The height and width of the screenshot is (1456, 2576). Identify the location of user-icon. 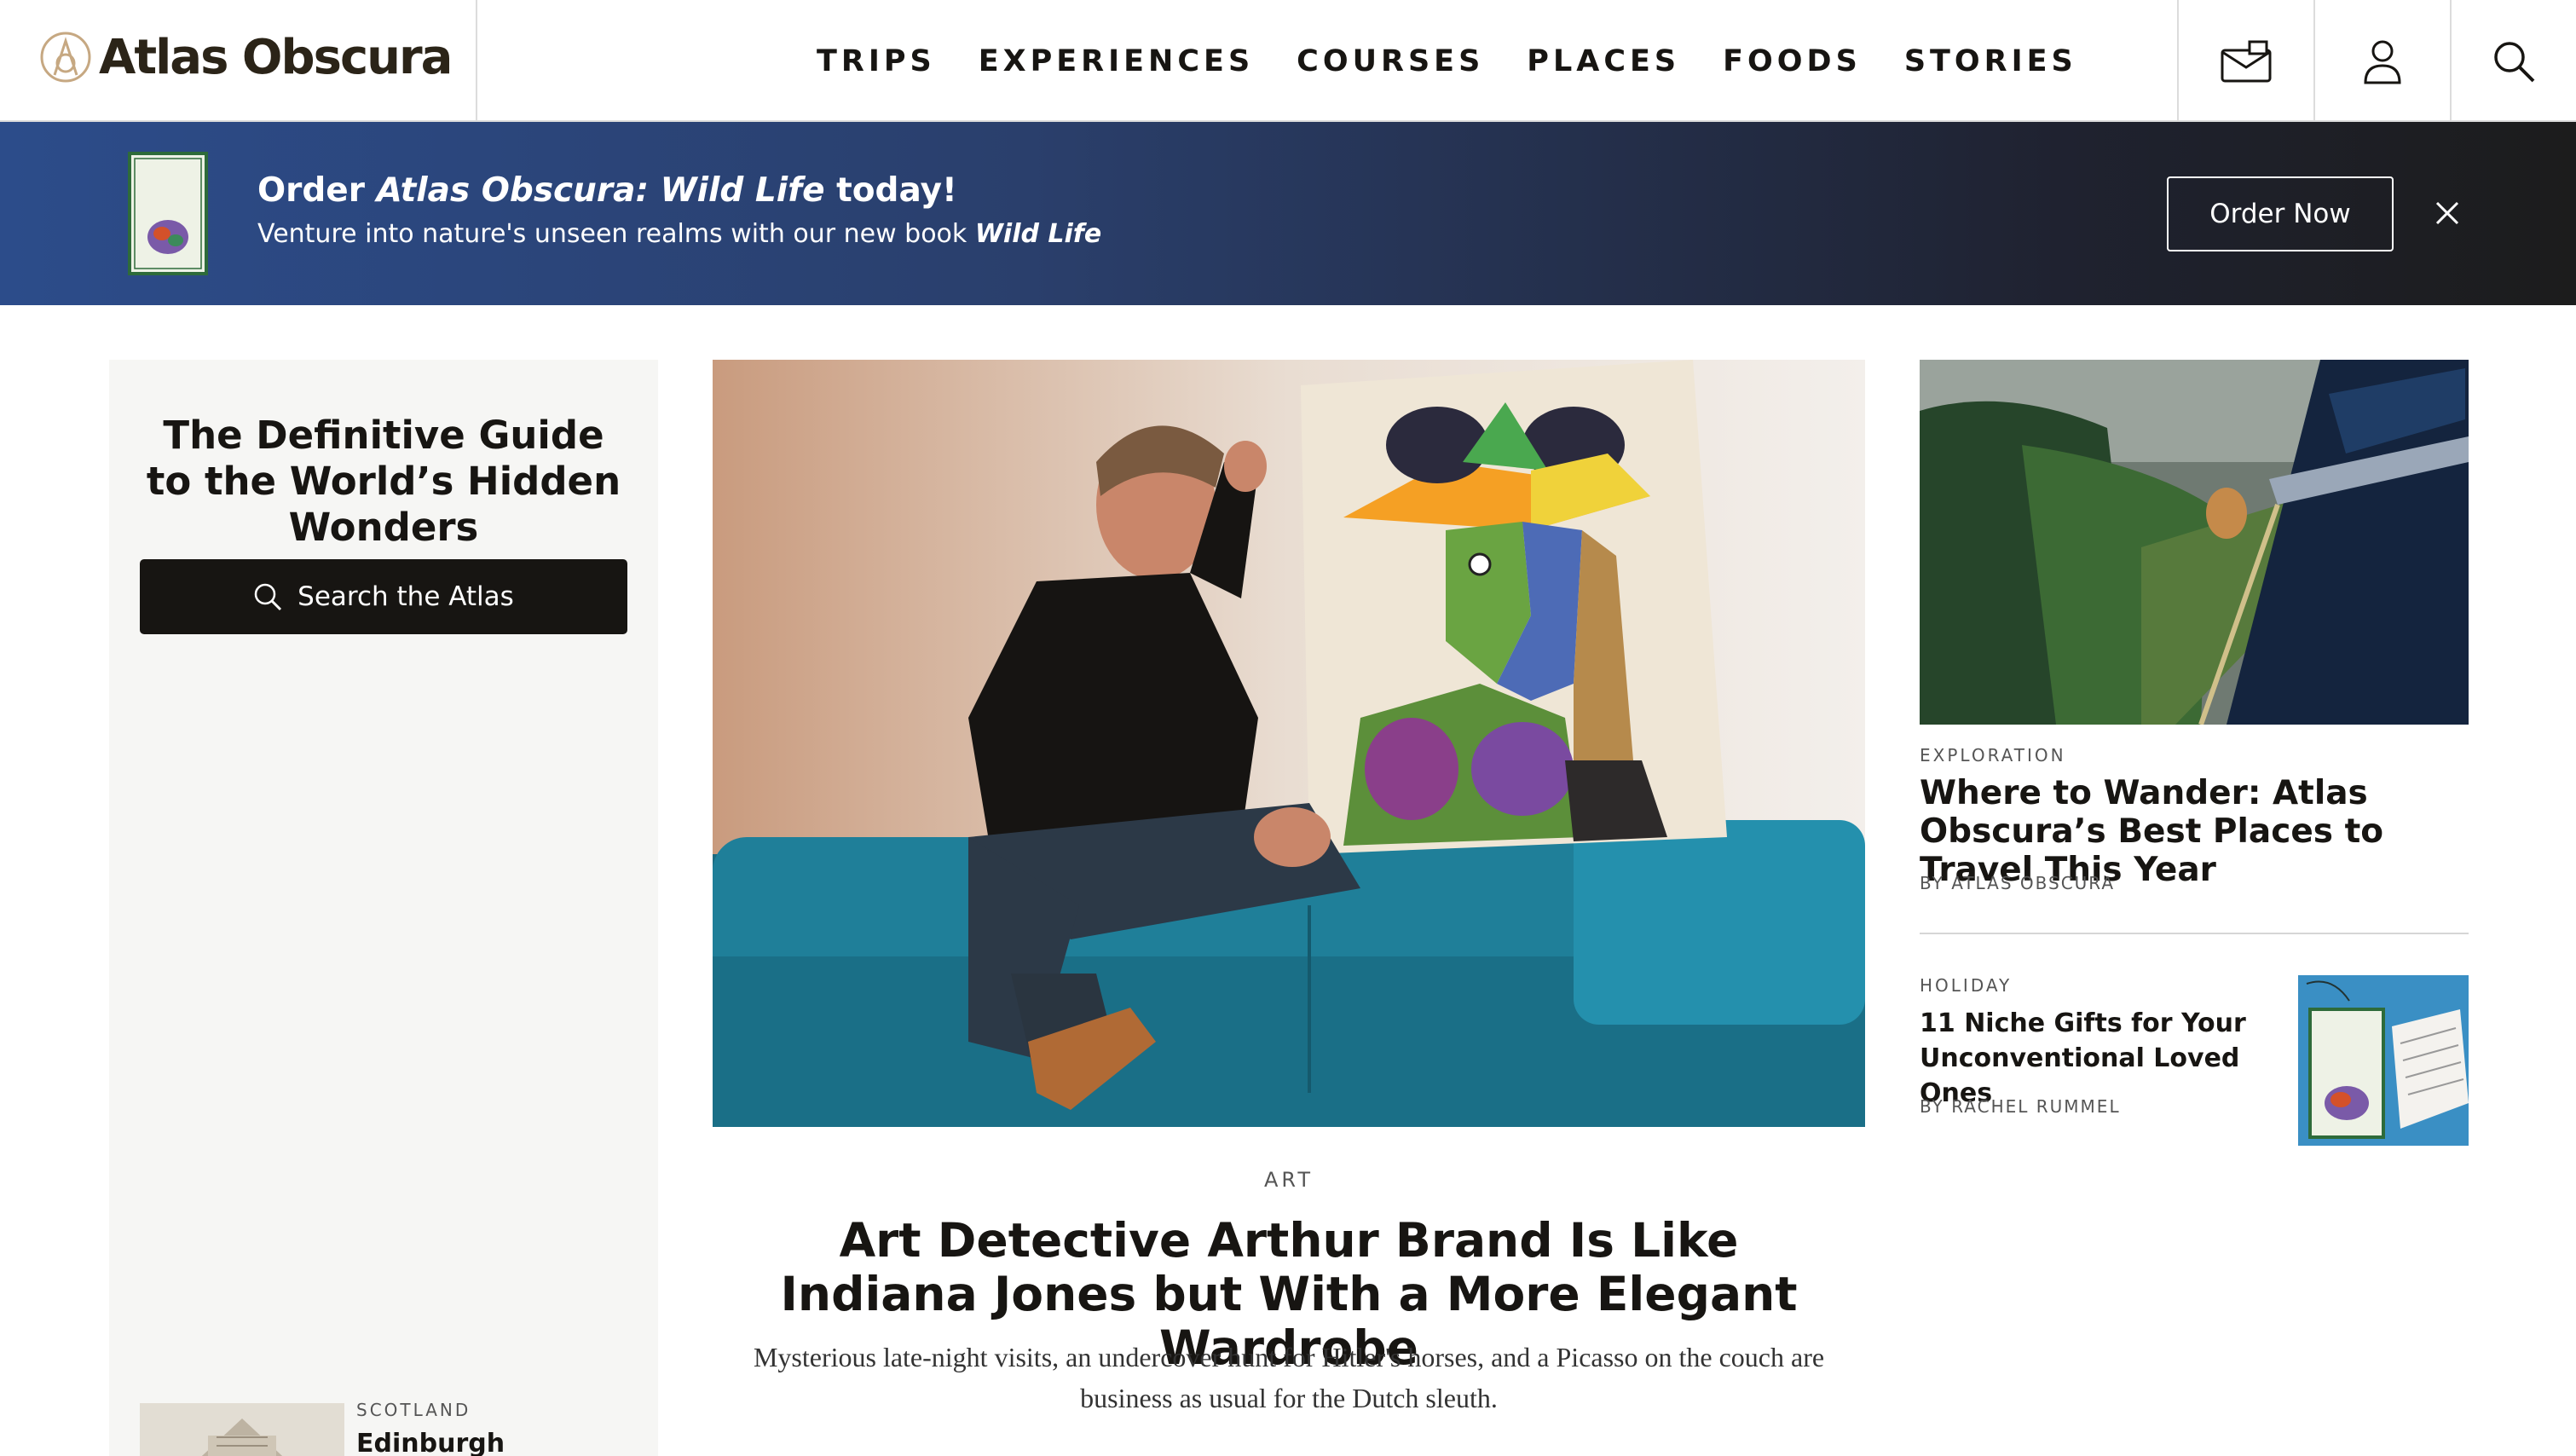
(2382, 62).